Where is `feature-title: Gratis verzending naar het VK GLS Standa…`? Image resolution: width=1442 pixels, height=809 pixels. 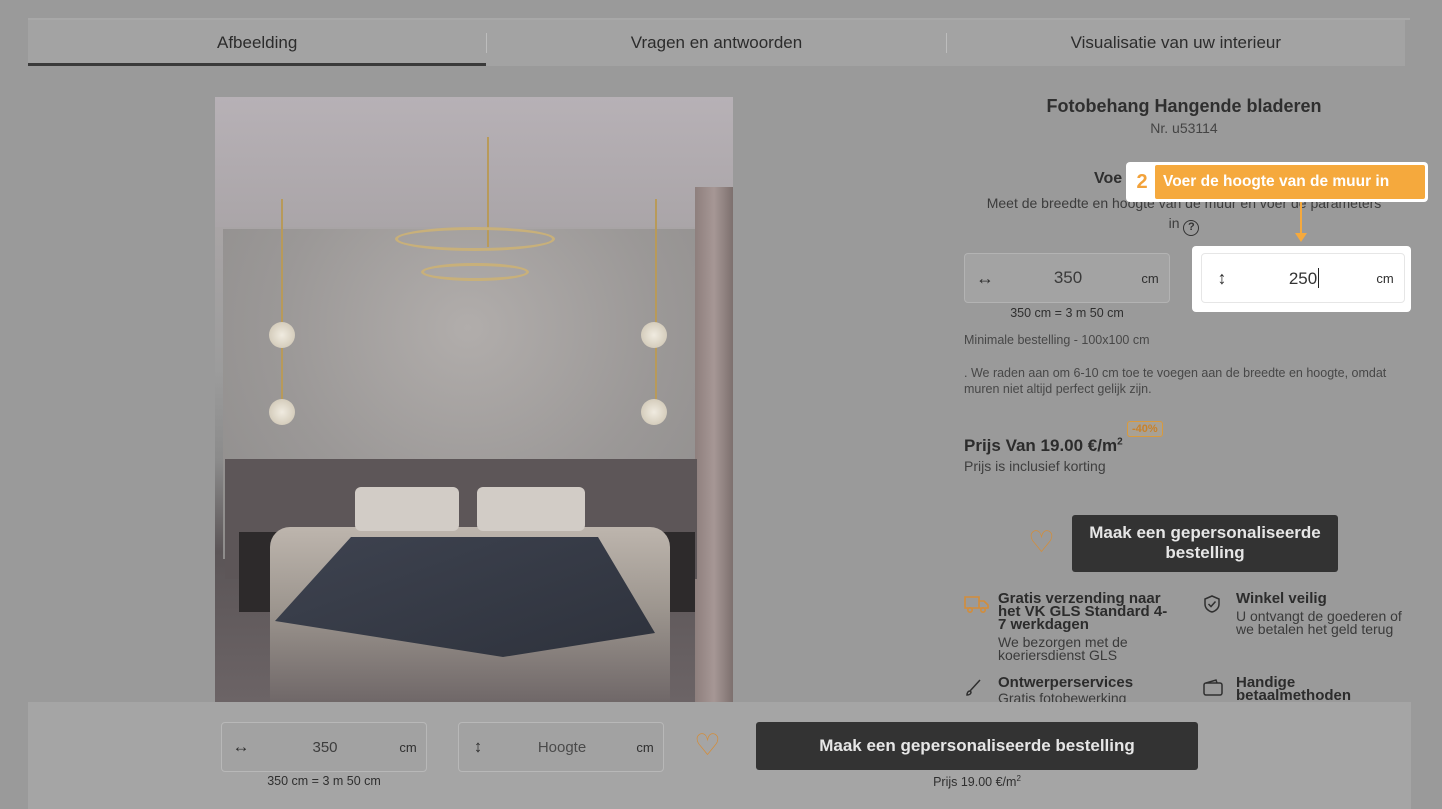
feature-title: Gratis verzending naar het VK GLS Standa… is located at coordinates (1083, 611).